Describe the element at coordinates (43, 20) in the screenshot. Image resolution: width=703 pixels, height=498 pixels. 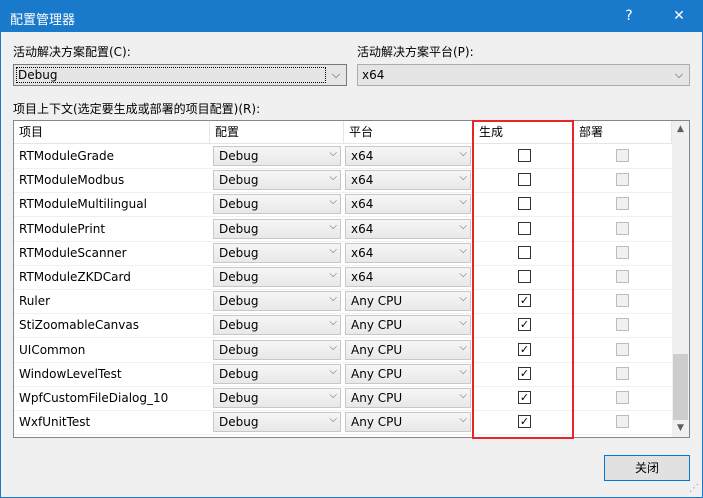
I see `window-title: 配置管理器` at that location.